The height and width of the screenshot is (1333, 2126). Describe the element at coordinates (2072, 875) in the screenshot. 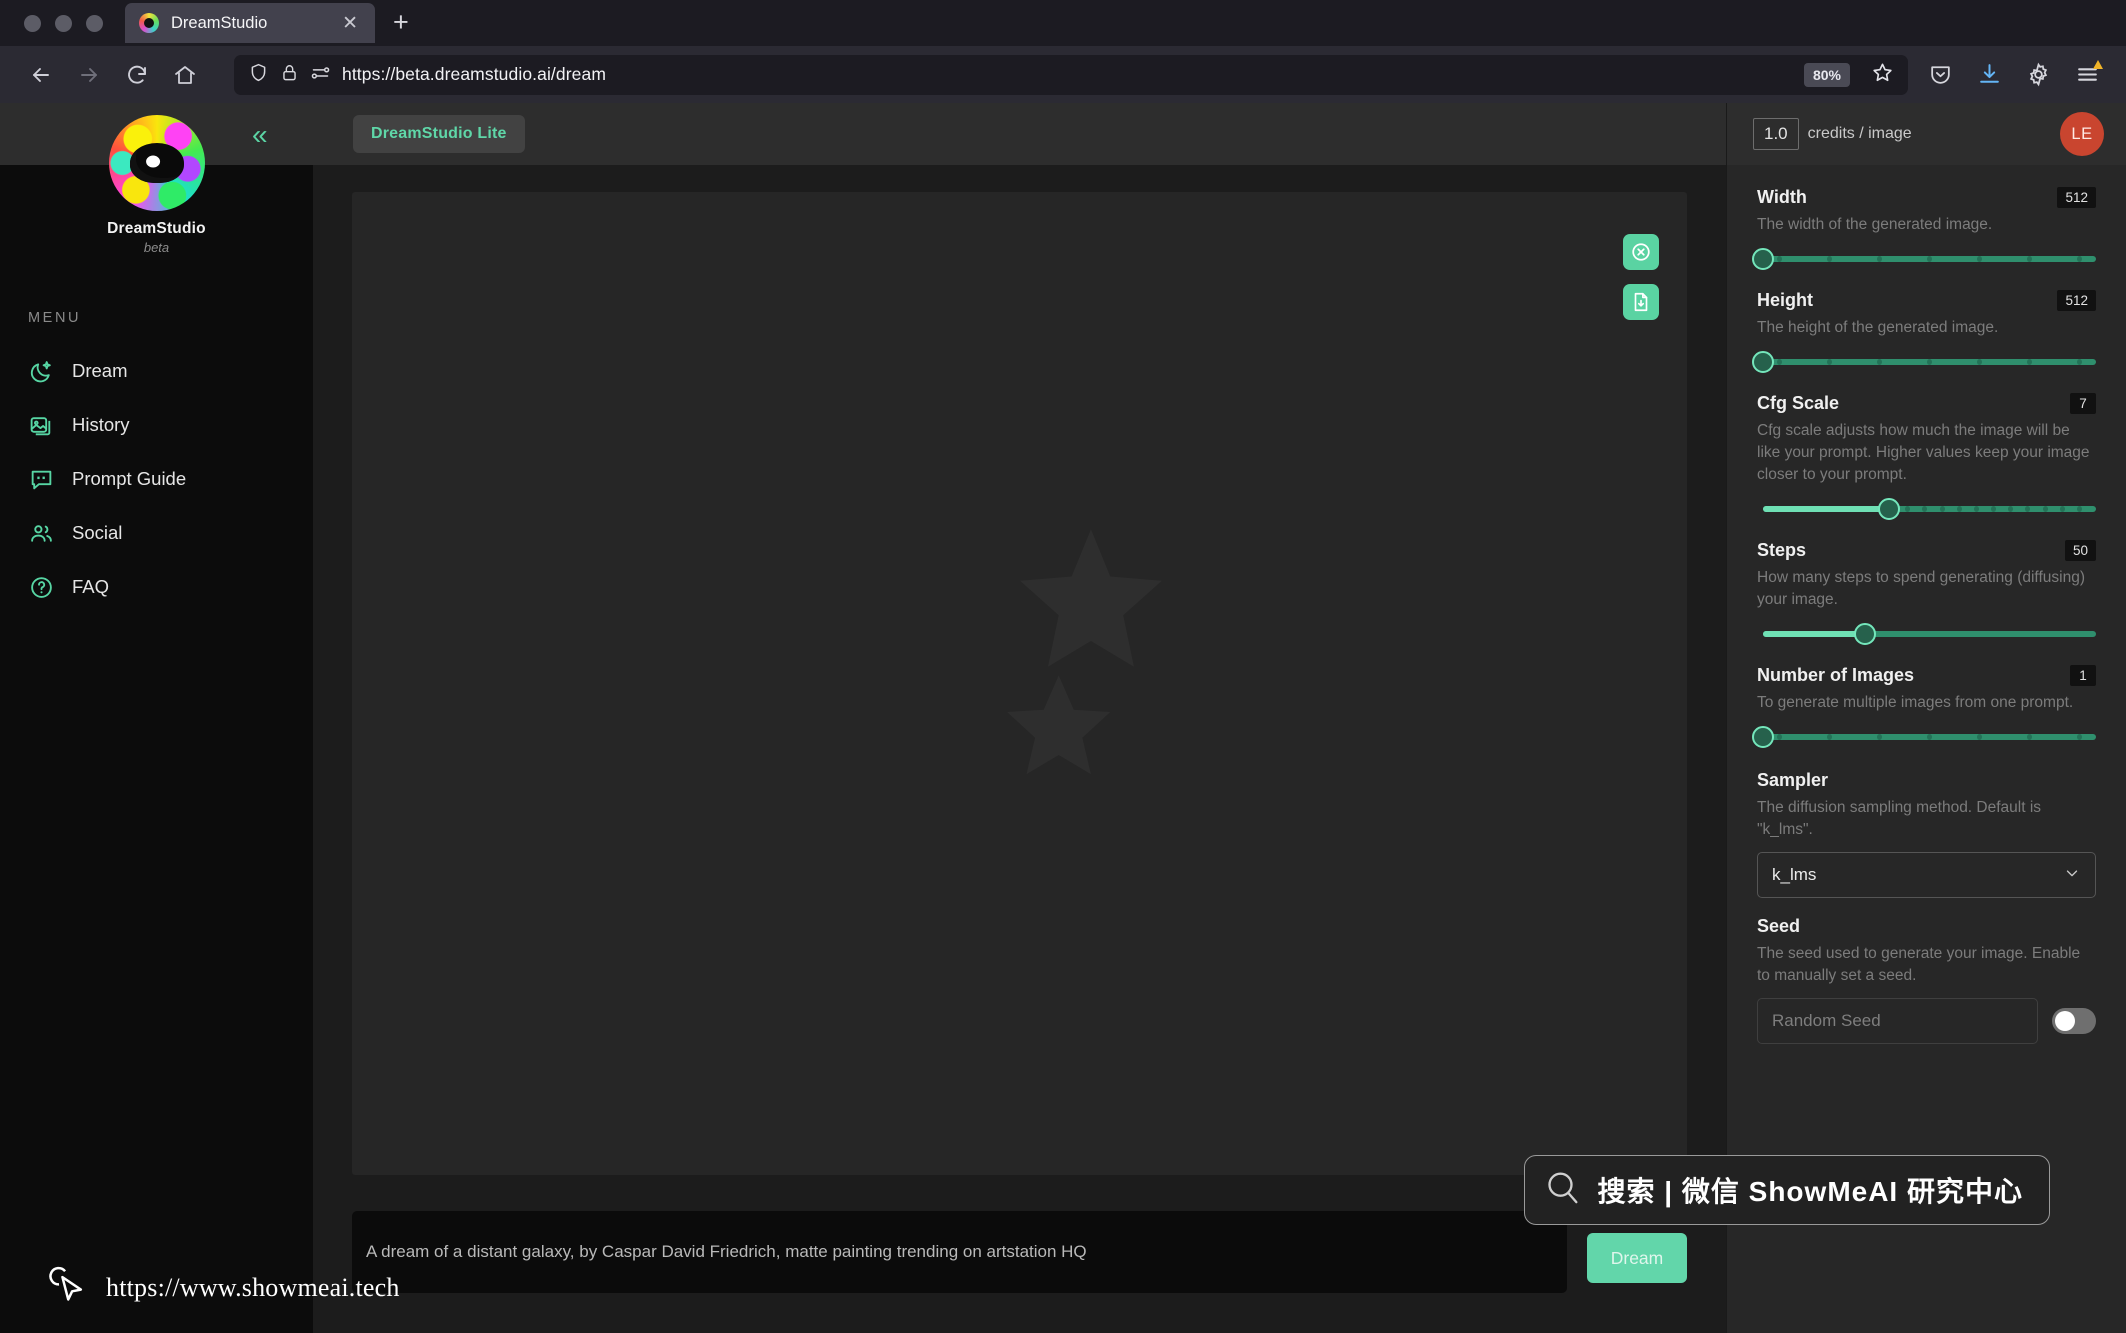

I see `chevron-down-icon` at that location.